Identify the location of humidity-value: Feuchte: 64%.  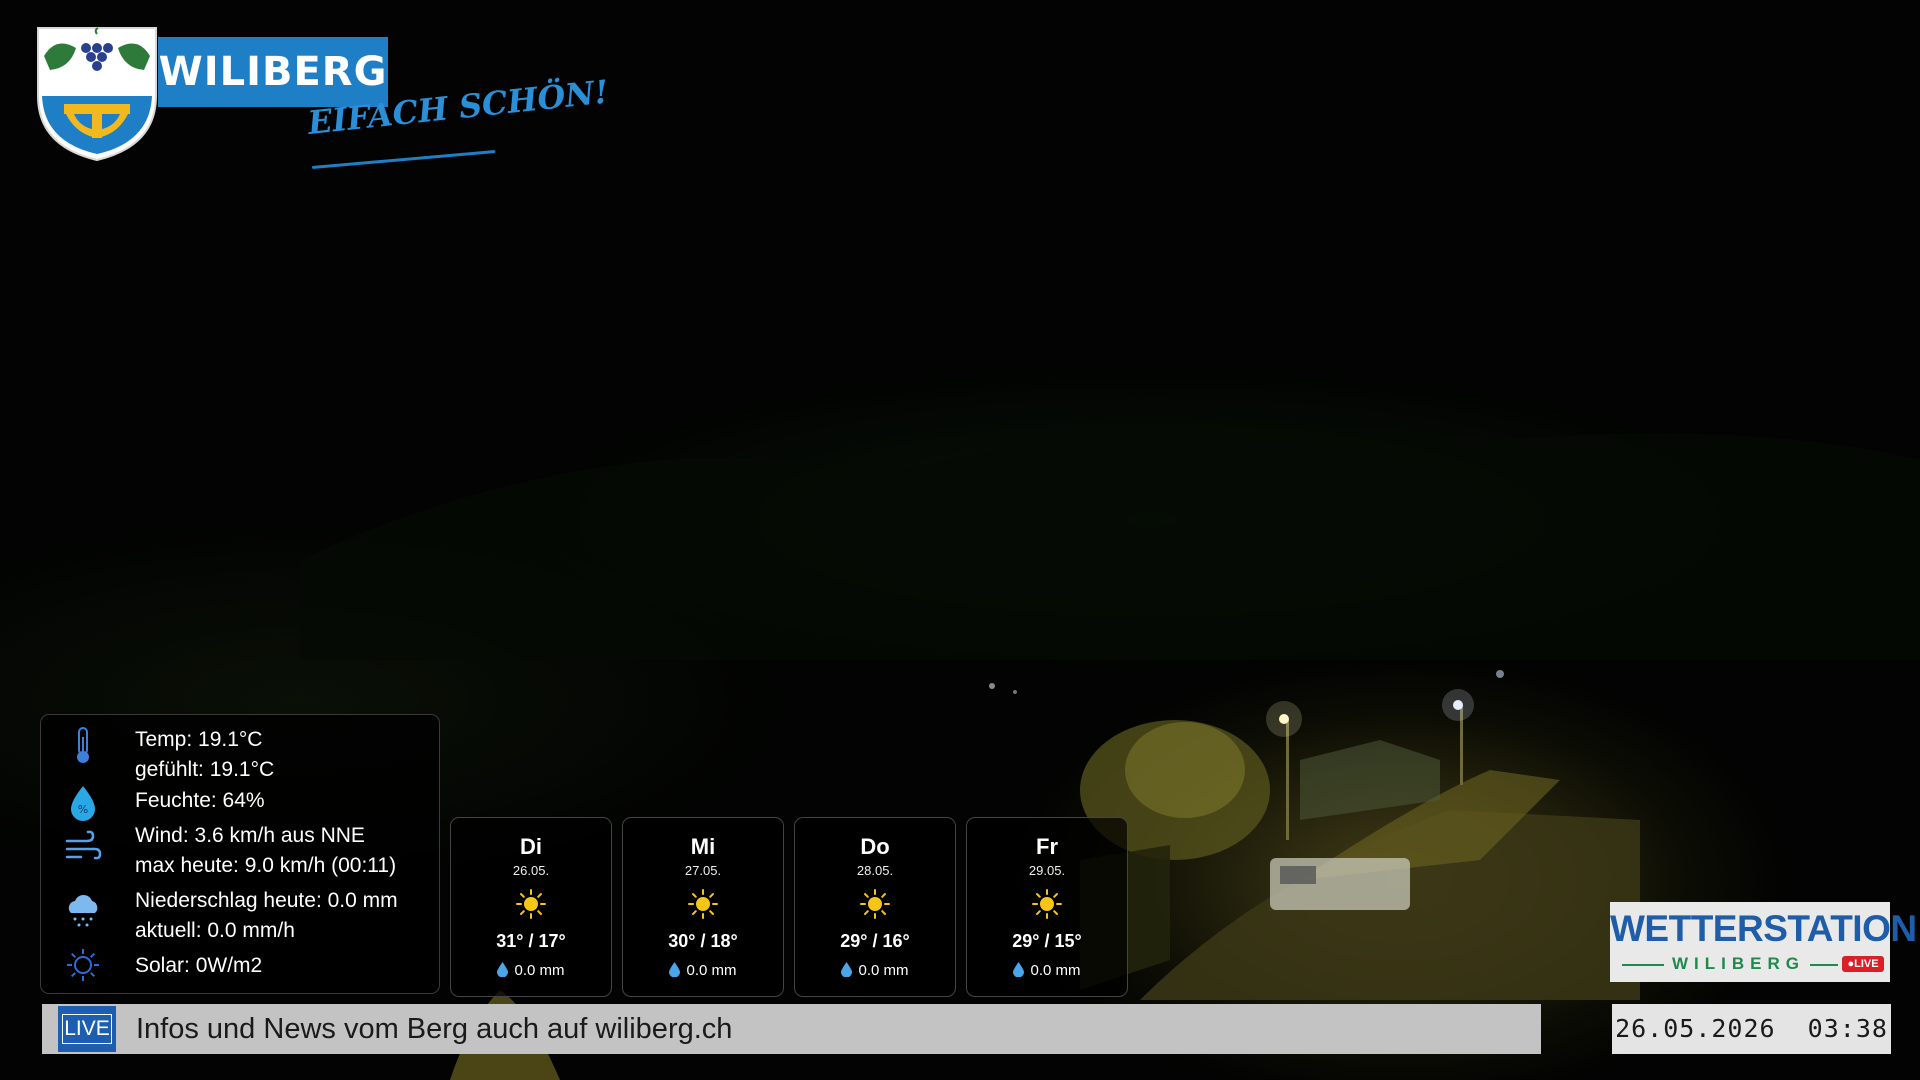
(200, 800).